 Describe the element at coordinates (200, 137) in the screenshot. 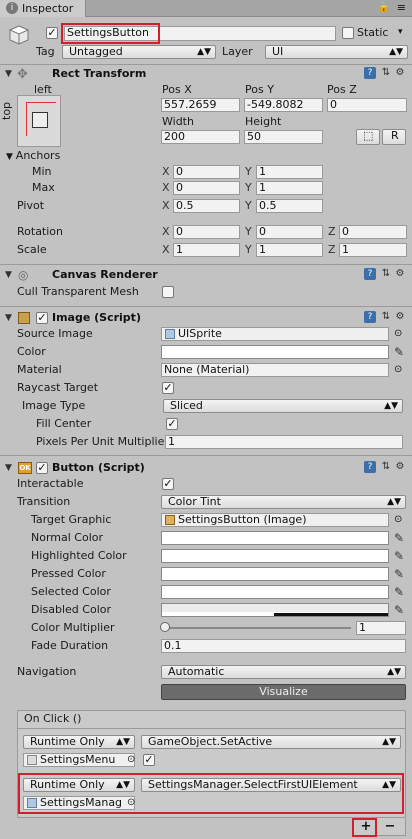

I see `width-field: 200` at that location.